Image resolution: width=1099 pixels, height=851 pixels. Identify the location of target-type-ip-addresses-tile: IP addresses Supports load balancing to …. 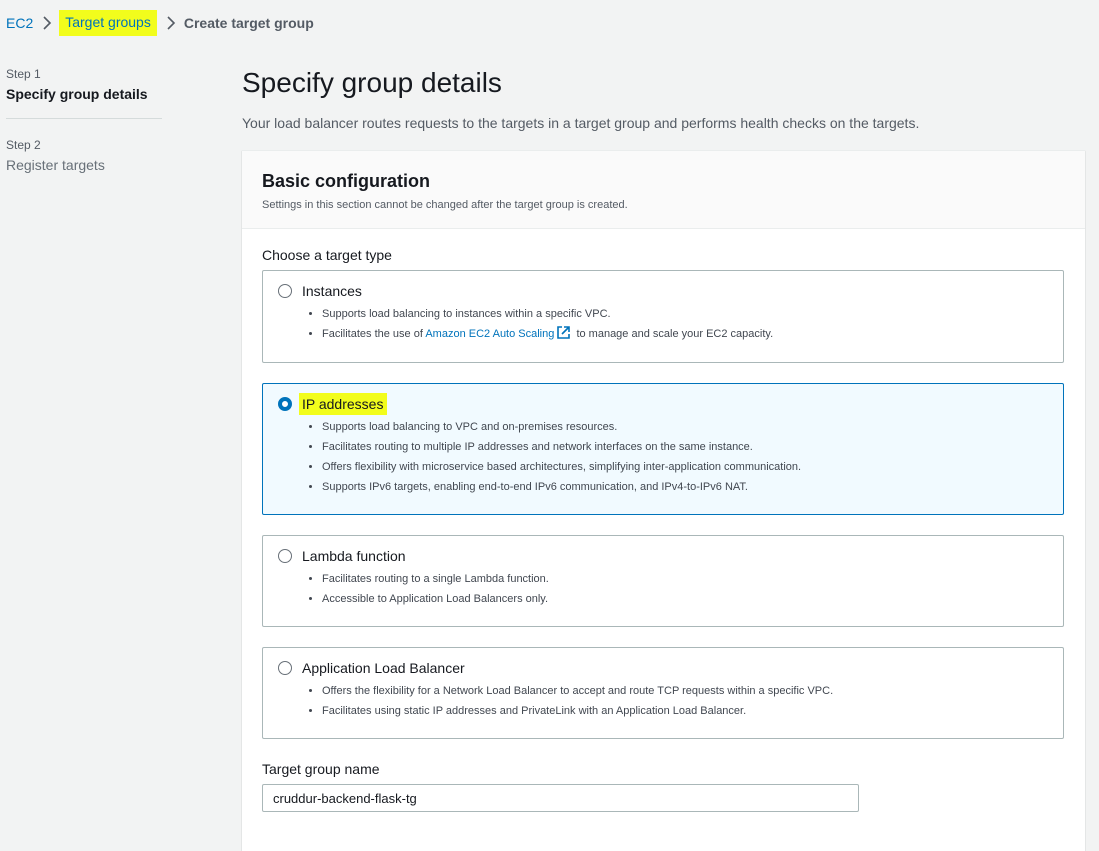
(663, 449).